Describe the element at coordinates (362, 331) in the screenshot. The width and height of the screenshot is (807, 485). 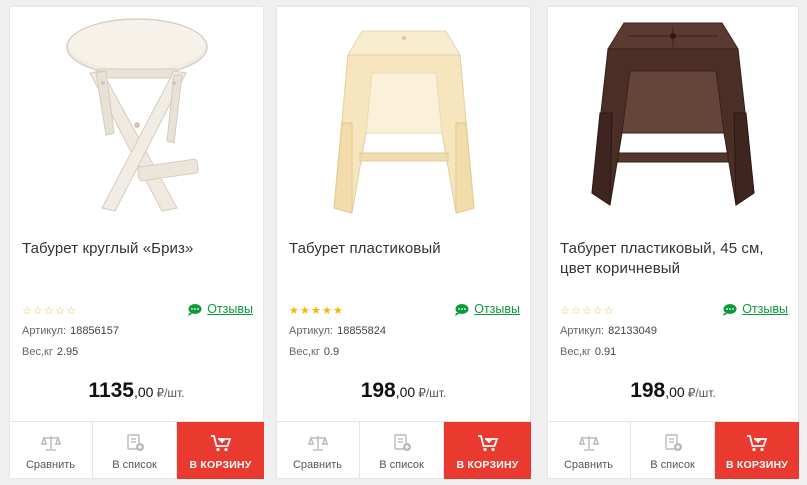
I see `sku-value: 18855824` at that location.